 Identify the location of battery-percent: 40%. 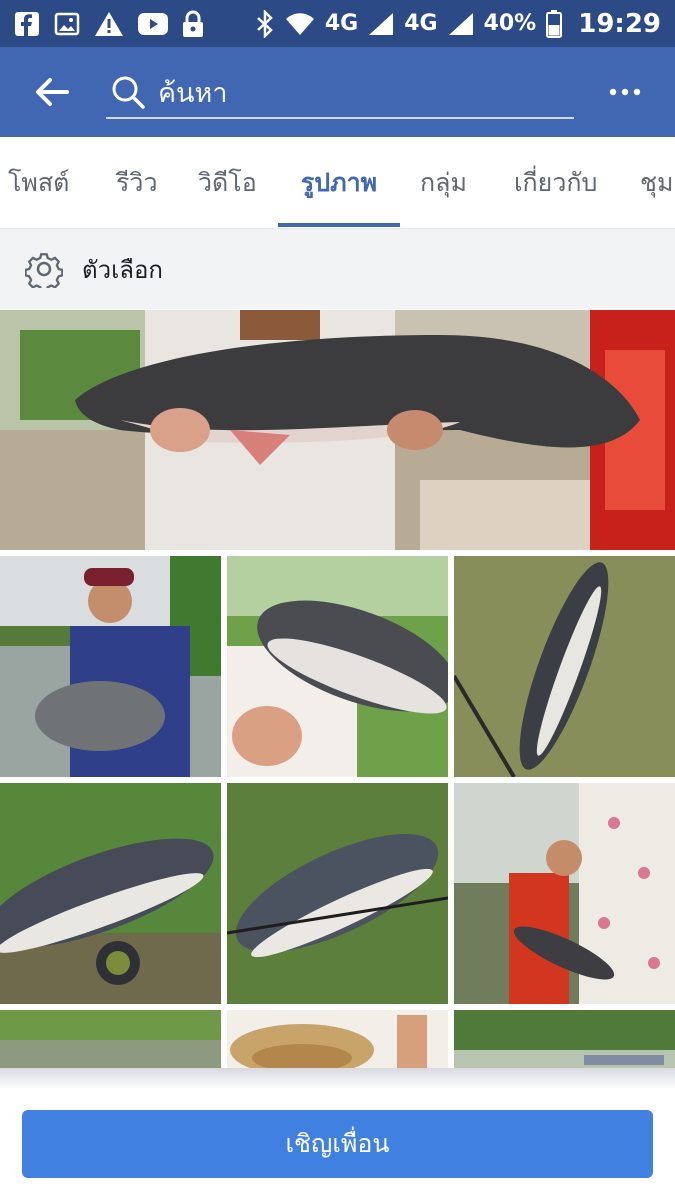
(510, 23).